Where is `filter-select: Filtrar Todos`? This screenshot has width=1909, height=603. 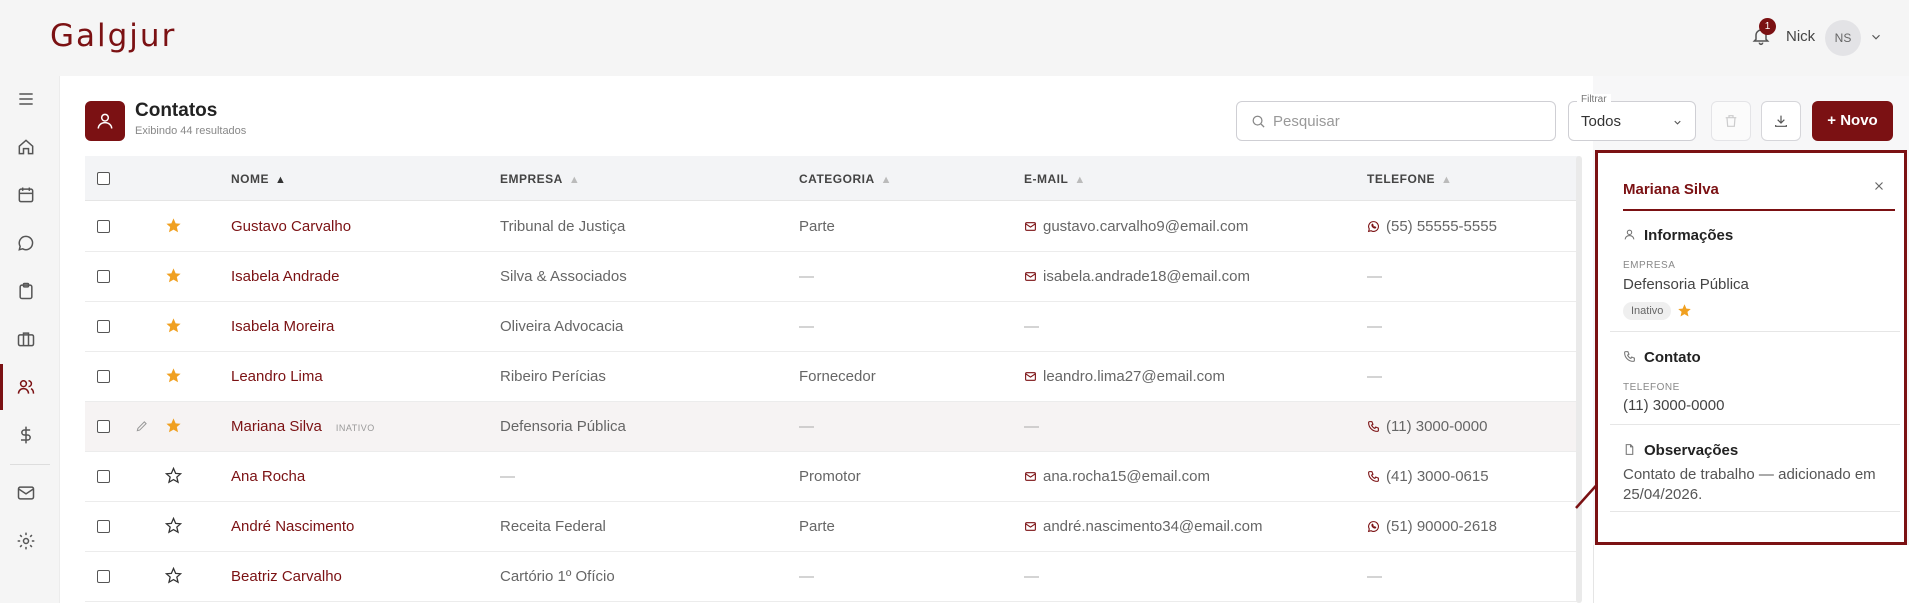
filter-select: Filtrar Todos is located at coordinates (1632, 117).